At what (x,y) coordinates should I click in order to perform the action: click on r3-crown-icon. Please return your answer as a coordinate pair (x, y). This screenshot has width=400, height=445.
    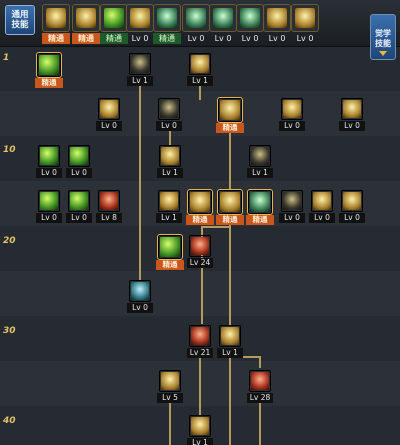
    Looking at the image, I should click on (170, 156).